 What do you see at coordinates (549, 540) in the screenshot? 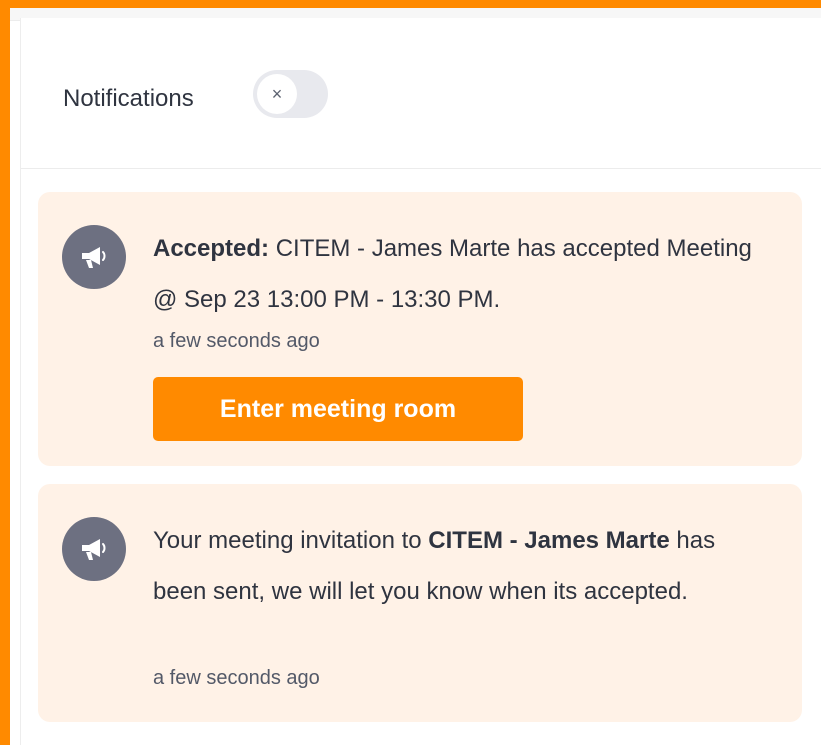
I see `notification-recipient: CITEM - James Marte` at bounding box center [549, 540].